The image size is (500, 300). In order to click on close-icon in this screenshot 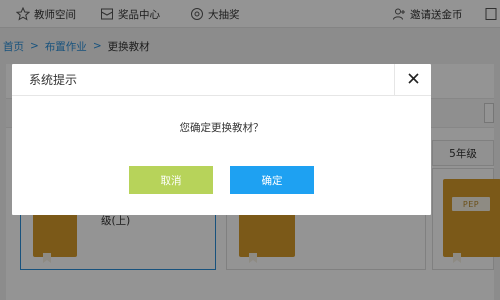, I will do `click(413, 80)`.